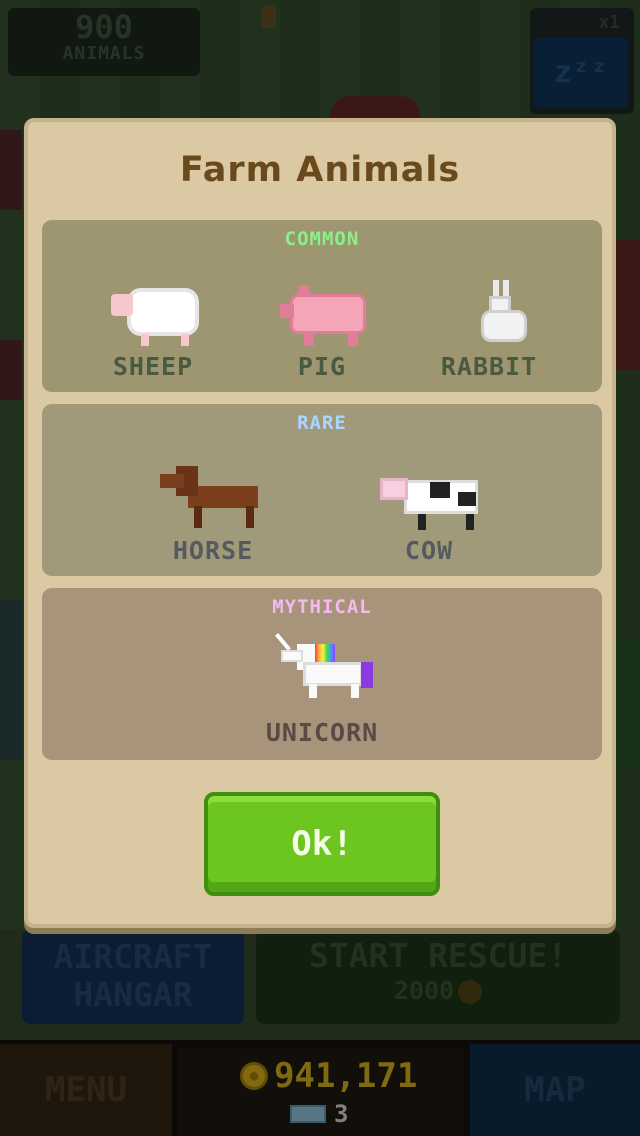 Image resolution: width=640 pixels, height=1136 pixels. What do you see at coordinates (429, 497) in the screenshot?
I see `cow-icon` at bounding box center [429, 497].